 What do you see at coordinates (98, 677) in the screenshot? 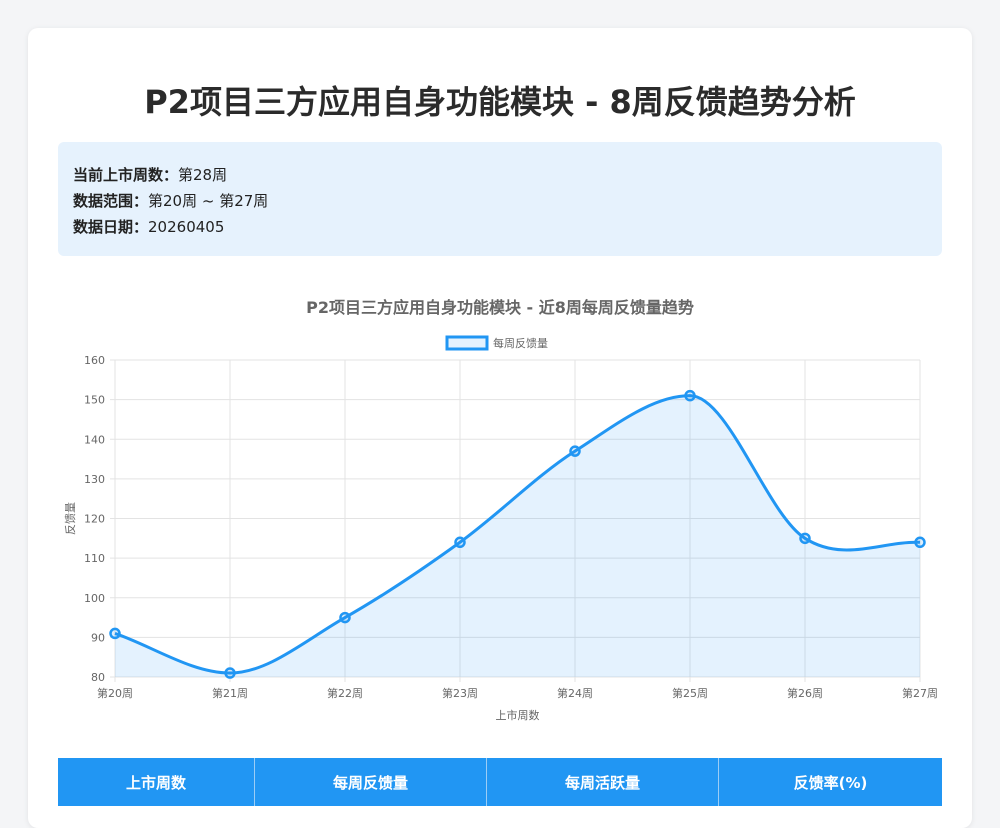
I see `y-tick-label: 80` at bounding box center [98, 677].